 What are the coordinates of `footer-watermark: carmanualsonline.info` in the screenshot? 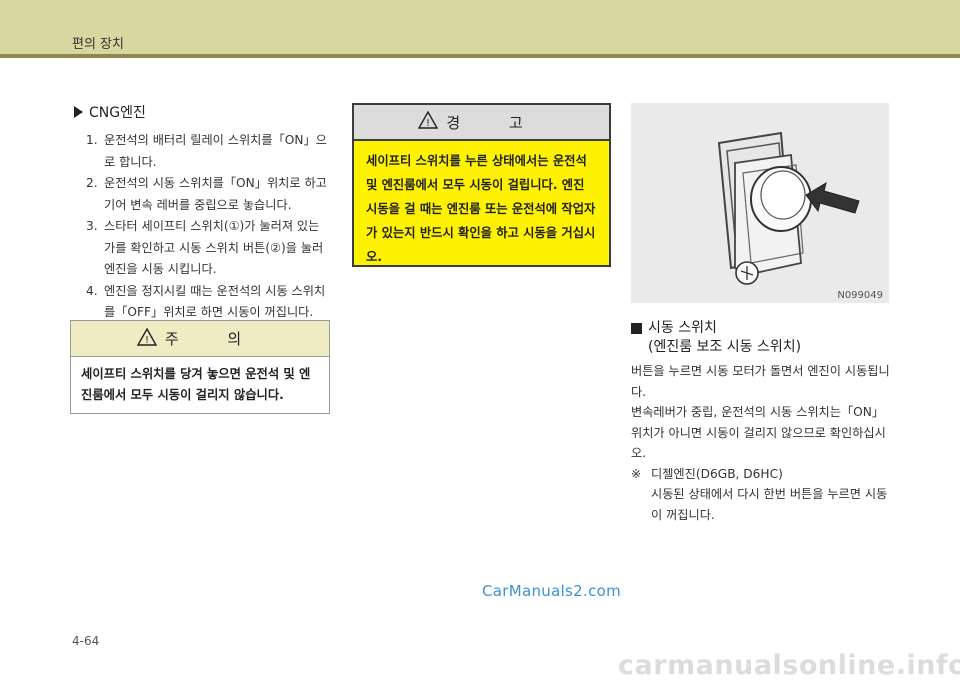 It's located at (789, 665).